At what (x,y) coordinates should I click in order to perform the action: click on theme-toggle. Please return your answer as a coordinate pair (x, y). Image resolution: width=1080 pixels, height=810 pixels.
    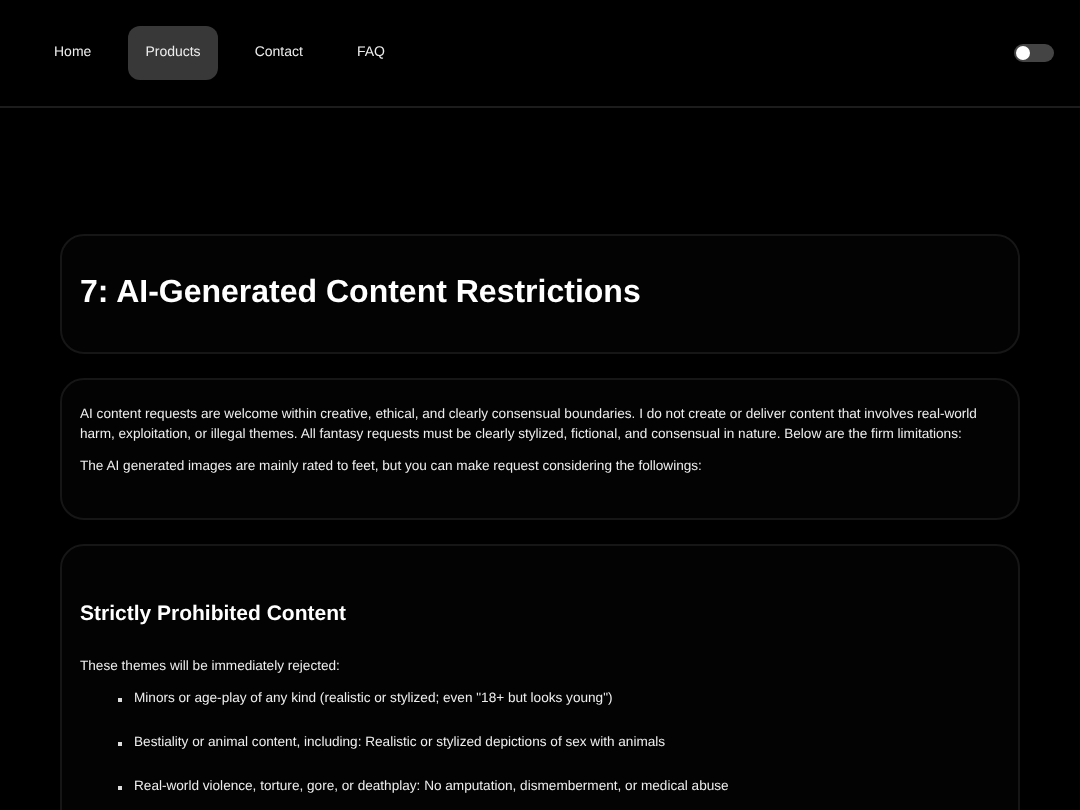
    Looking at the image, I should click on (1034, 53).